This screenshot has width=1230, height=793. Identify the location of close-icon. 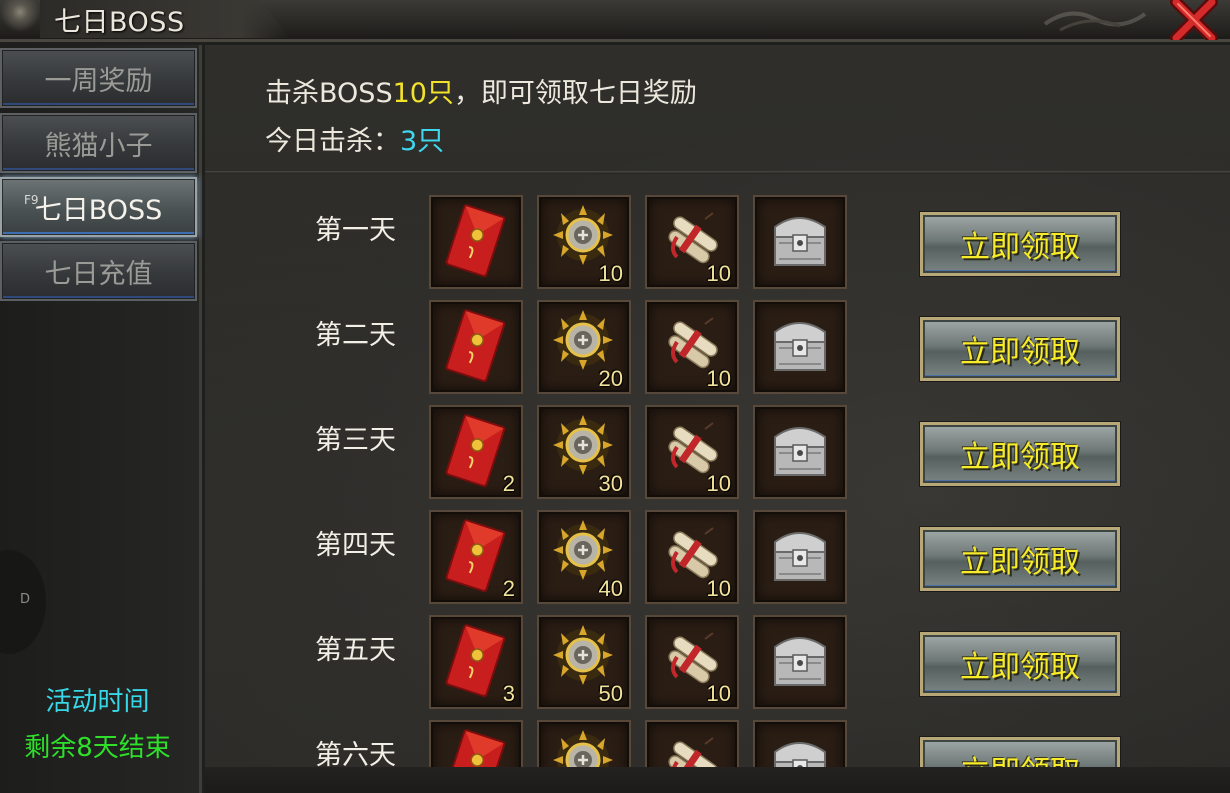
(1194, 22).